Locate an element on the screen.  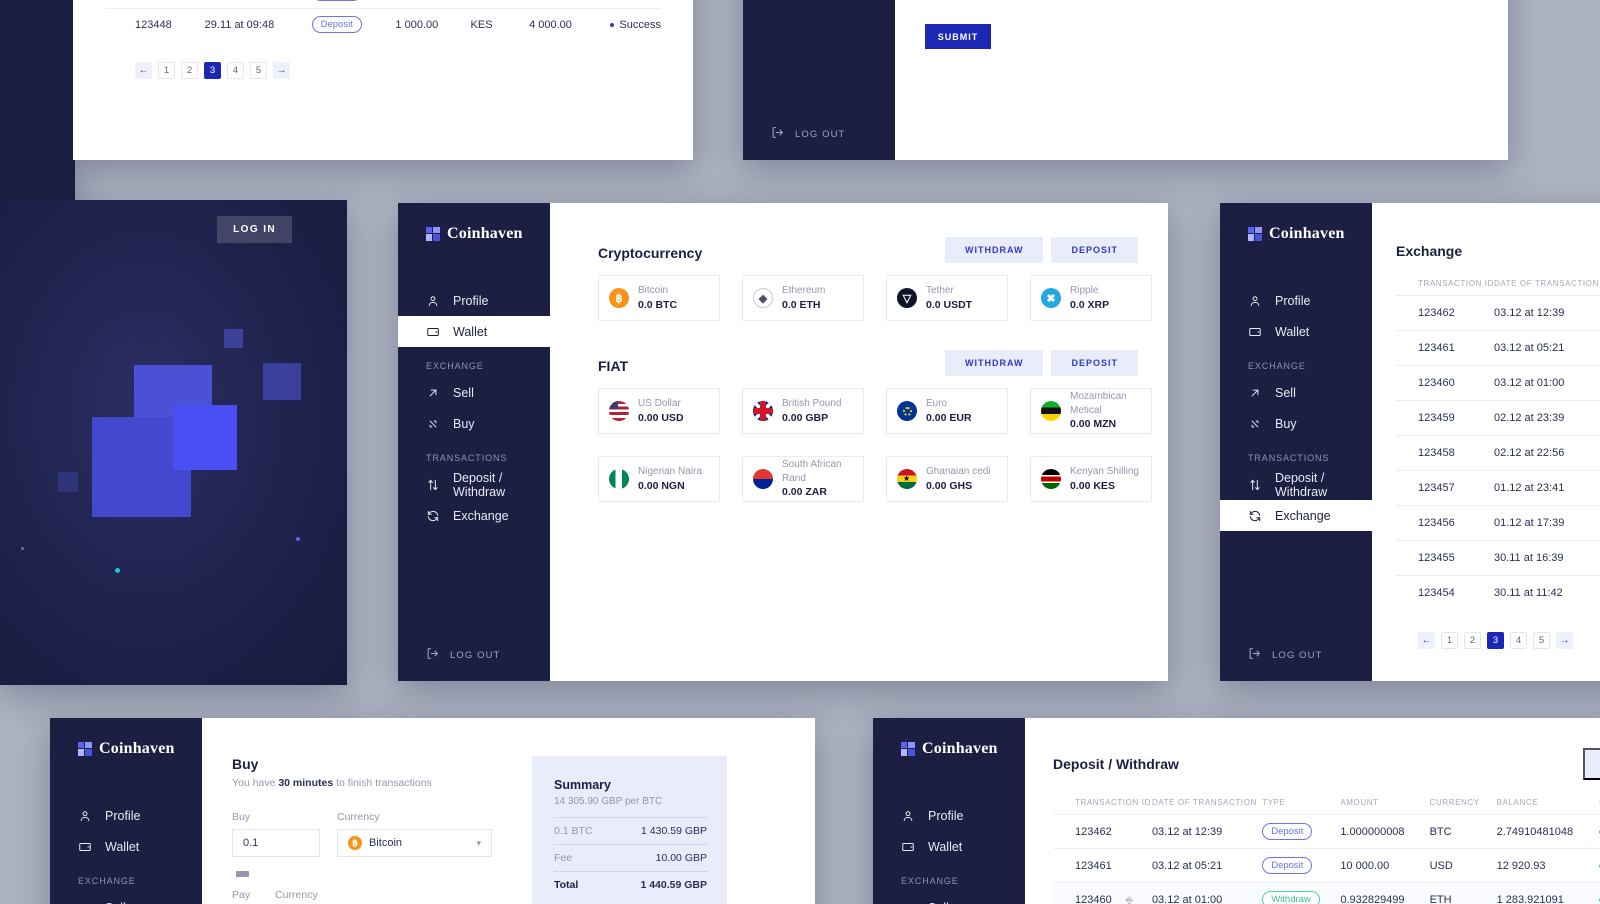
table-row: 123461 03.12 at 05:21 is located at coordinates (1498, 348).